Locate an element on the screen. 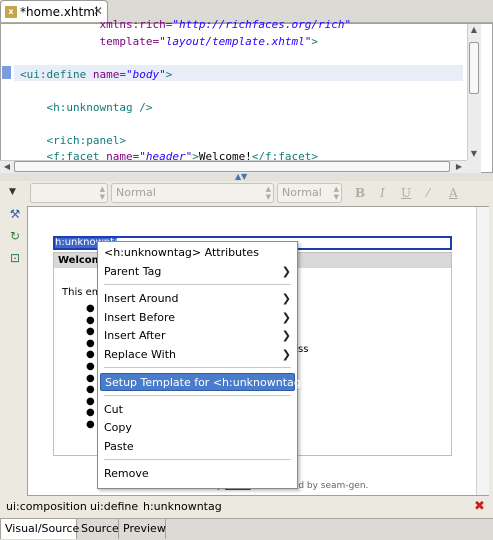 This screenshot has height=540, width=493. menu-item-label: Replace With is located at coordinates (140, 354).